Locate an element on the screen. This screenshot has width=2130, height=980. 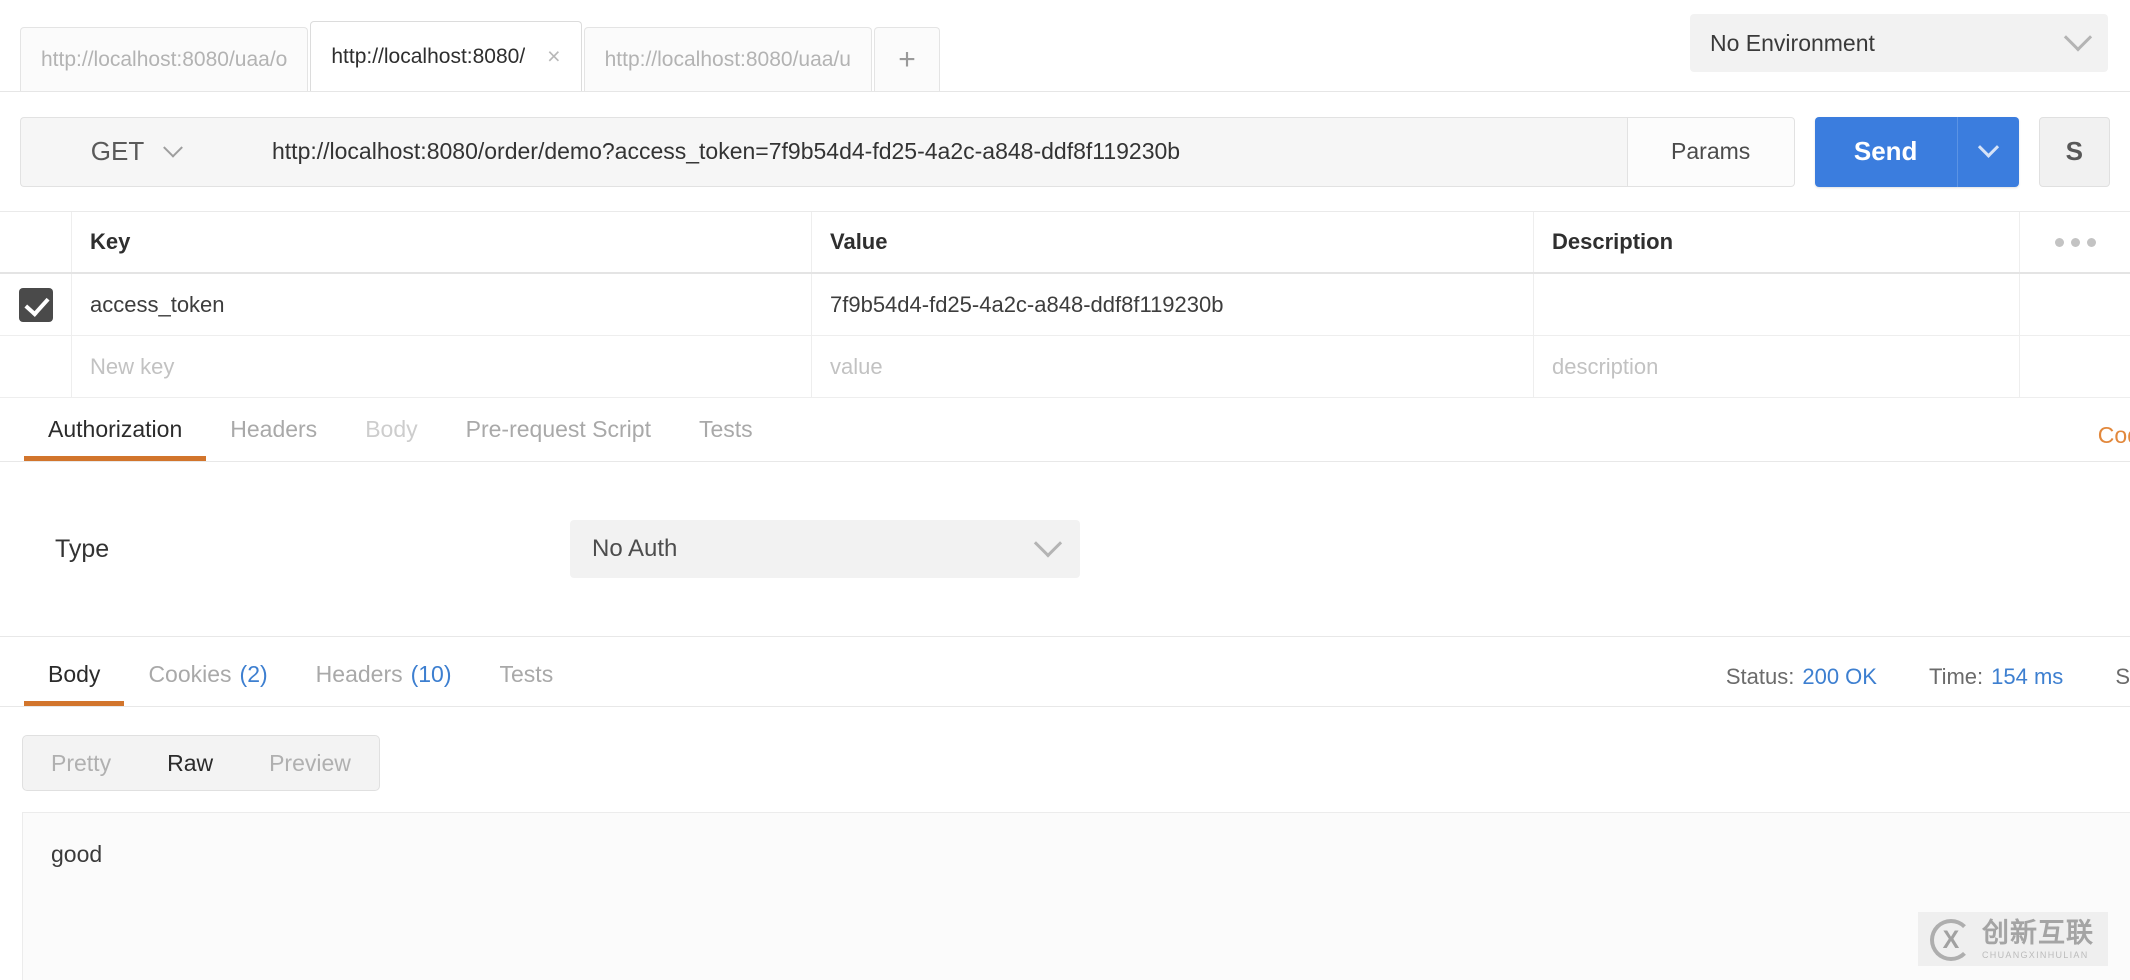
size-badge: S is located at coordinates (2122, 676).